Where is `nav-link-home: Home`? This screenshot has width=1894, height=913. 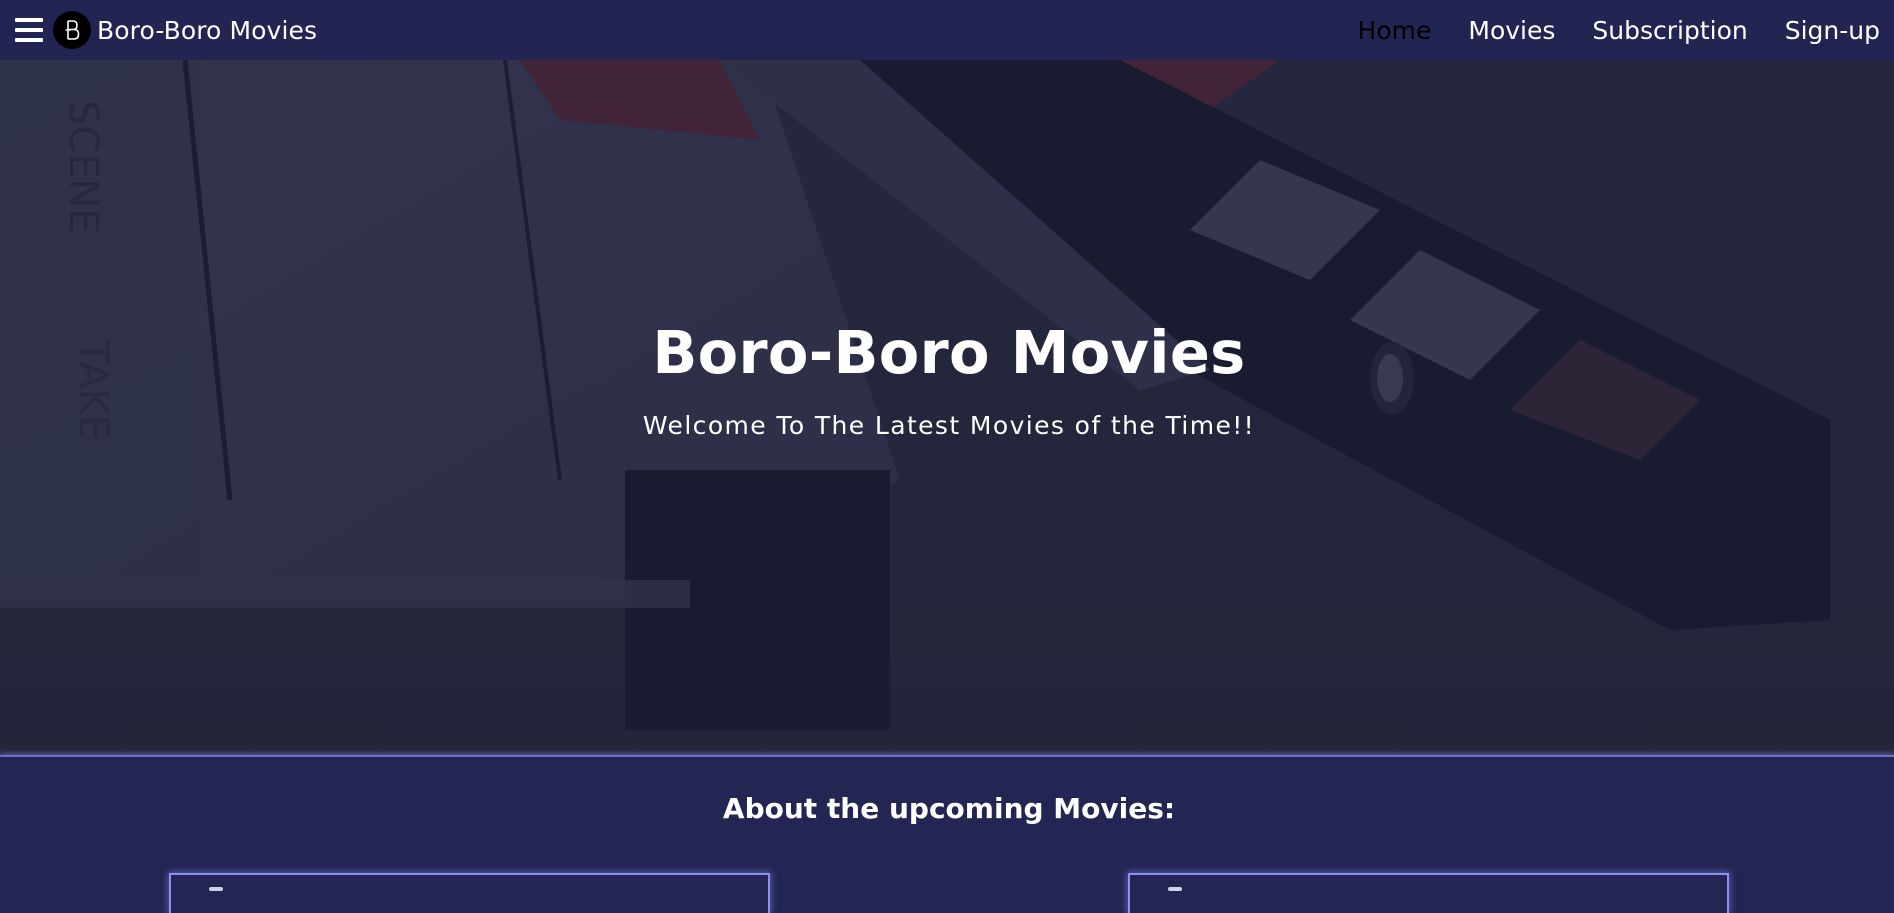
nav-link-home: Home is located at coordinates (1395, 30).